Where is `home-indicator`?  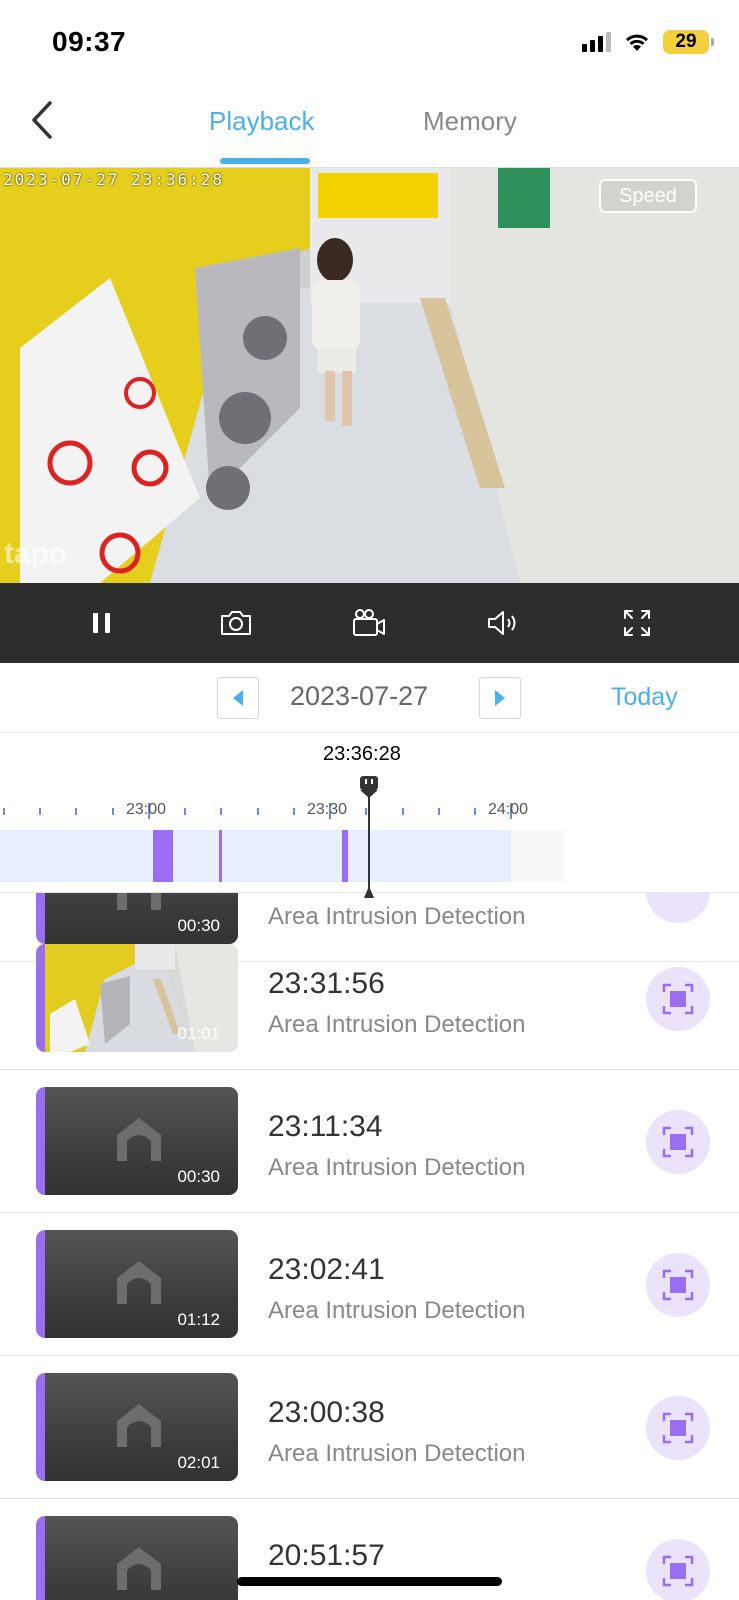
home-indicator is located at coordinates (369, 1581).